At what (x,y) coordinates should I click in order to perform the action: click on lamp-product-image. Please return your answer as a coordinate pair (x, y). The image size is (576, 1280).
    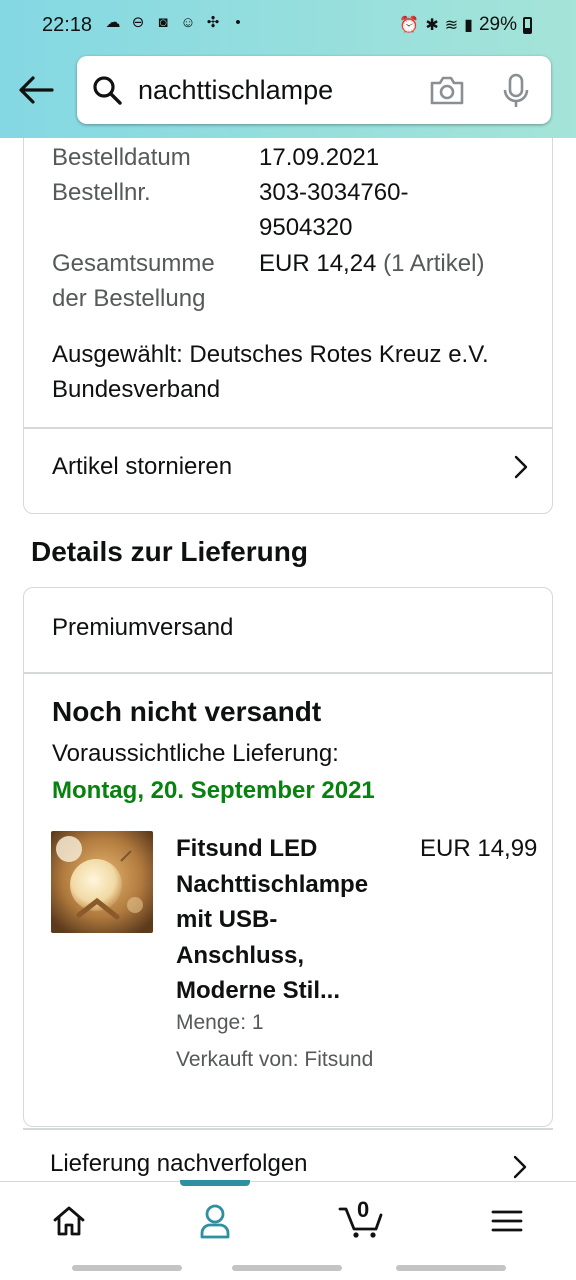
    Looking at the image, I should click on (102, 882).